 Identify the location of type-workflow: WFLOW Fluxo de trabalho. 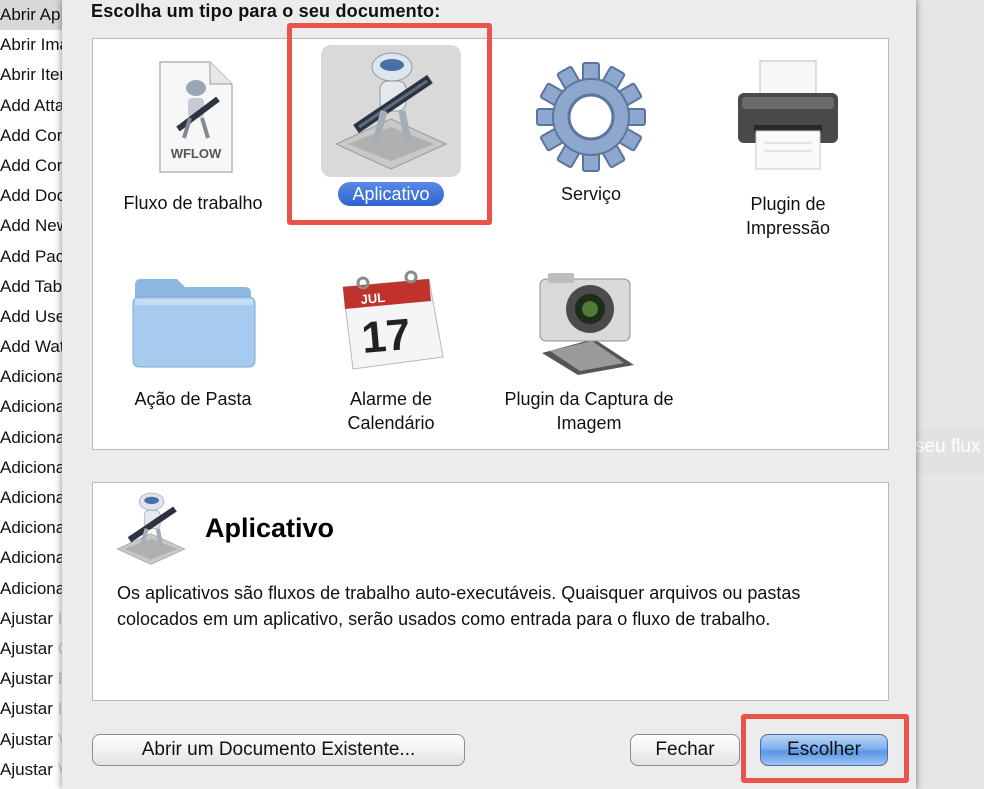
(193, 149).